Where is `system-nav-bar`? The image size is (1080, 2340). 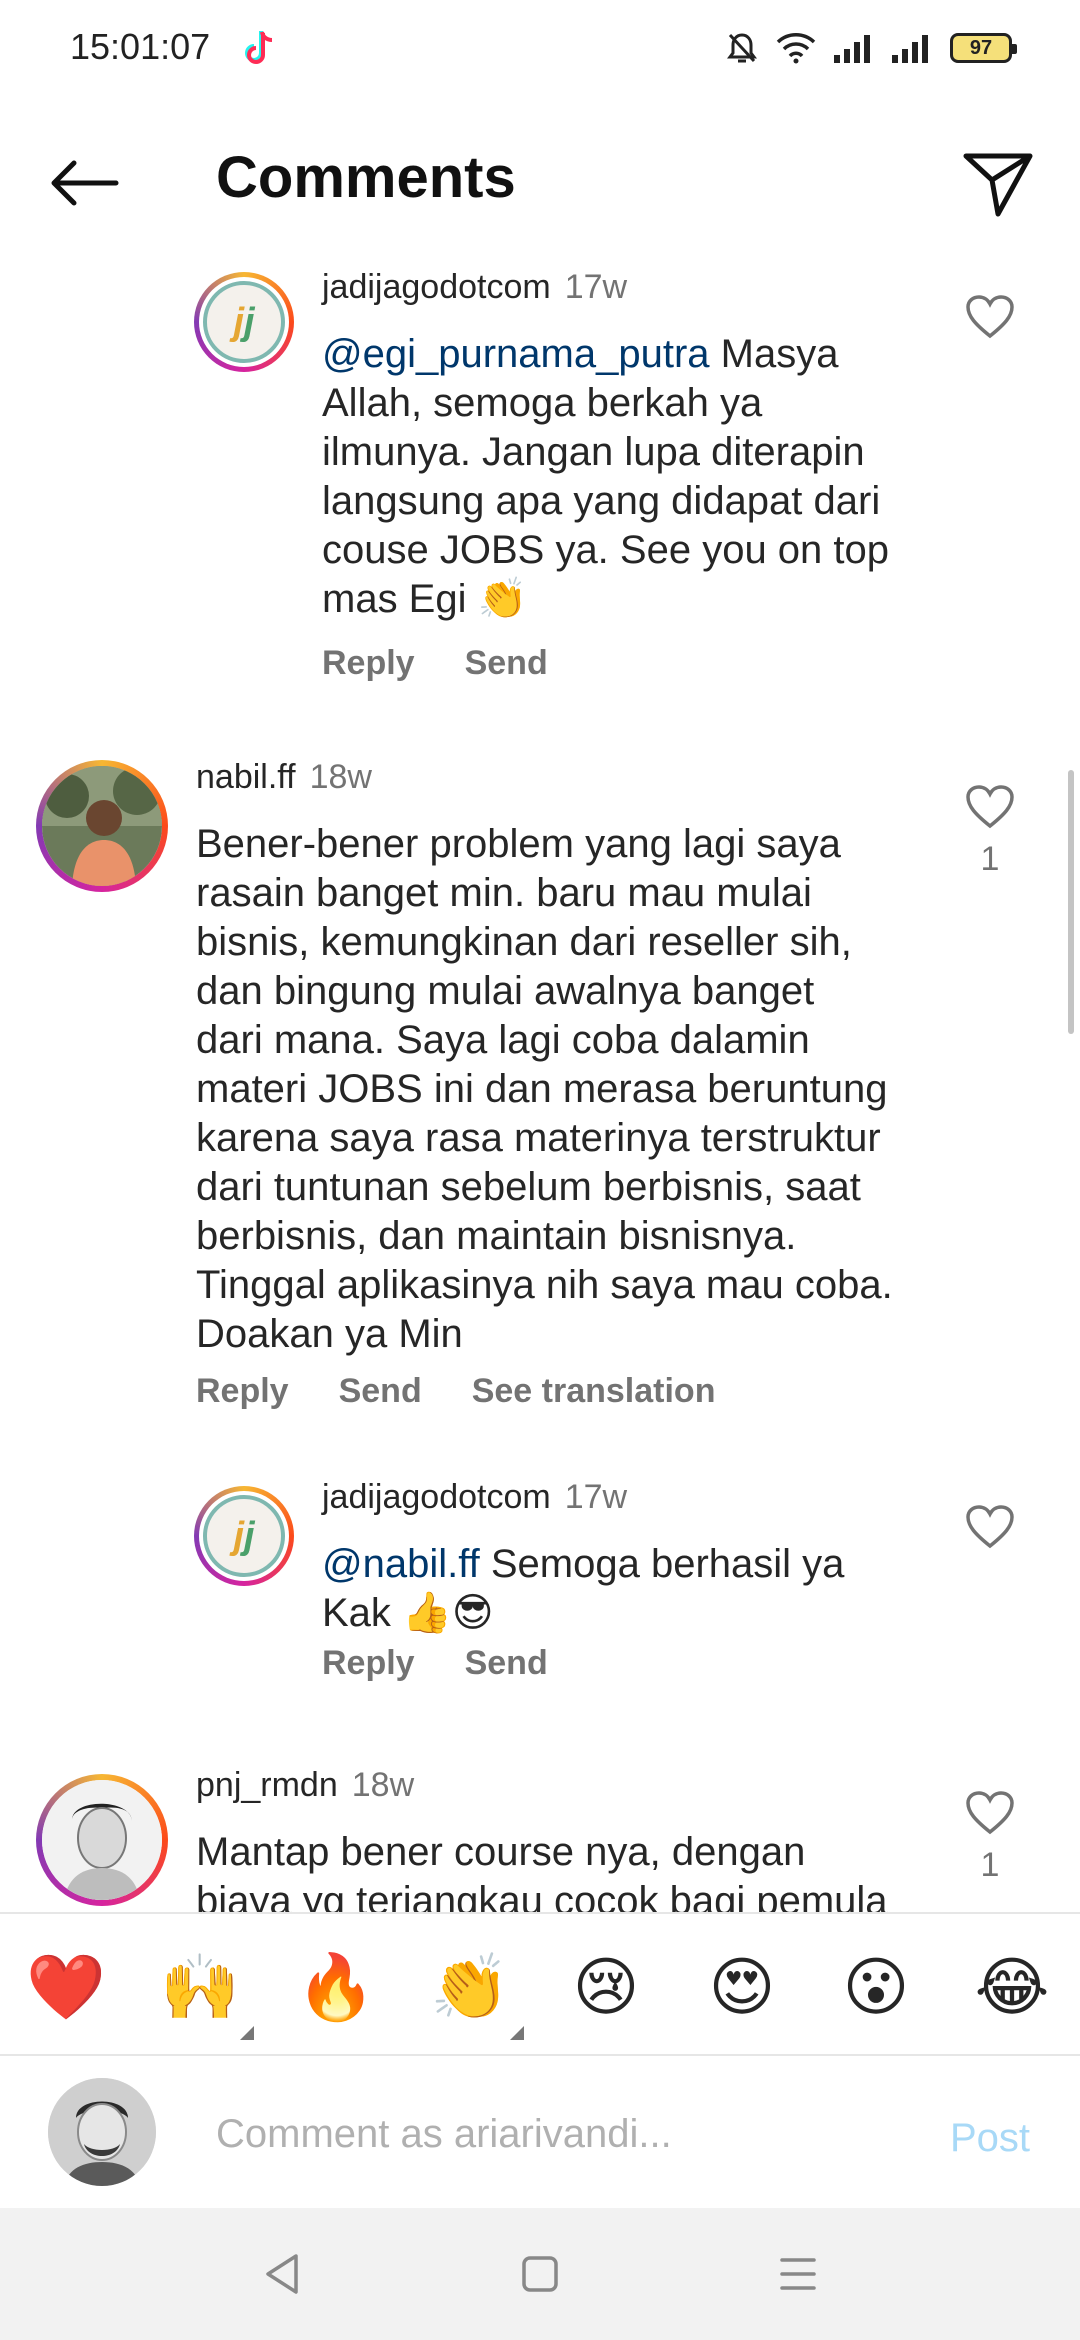 system-nav-bar is located at coordinates (540, 2274).